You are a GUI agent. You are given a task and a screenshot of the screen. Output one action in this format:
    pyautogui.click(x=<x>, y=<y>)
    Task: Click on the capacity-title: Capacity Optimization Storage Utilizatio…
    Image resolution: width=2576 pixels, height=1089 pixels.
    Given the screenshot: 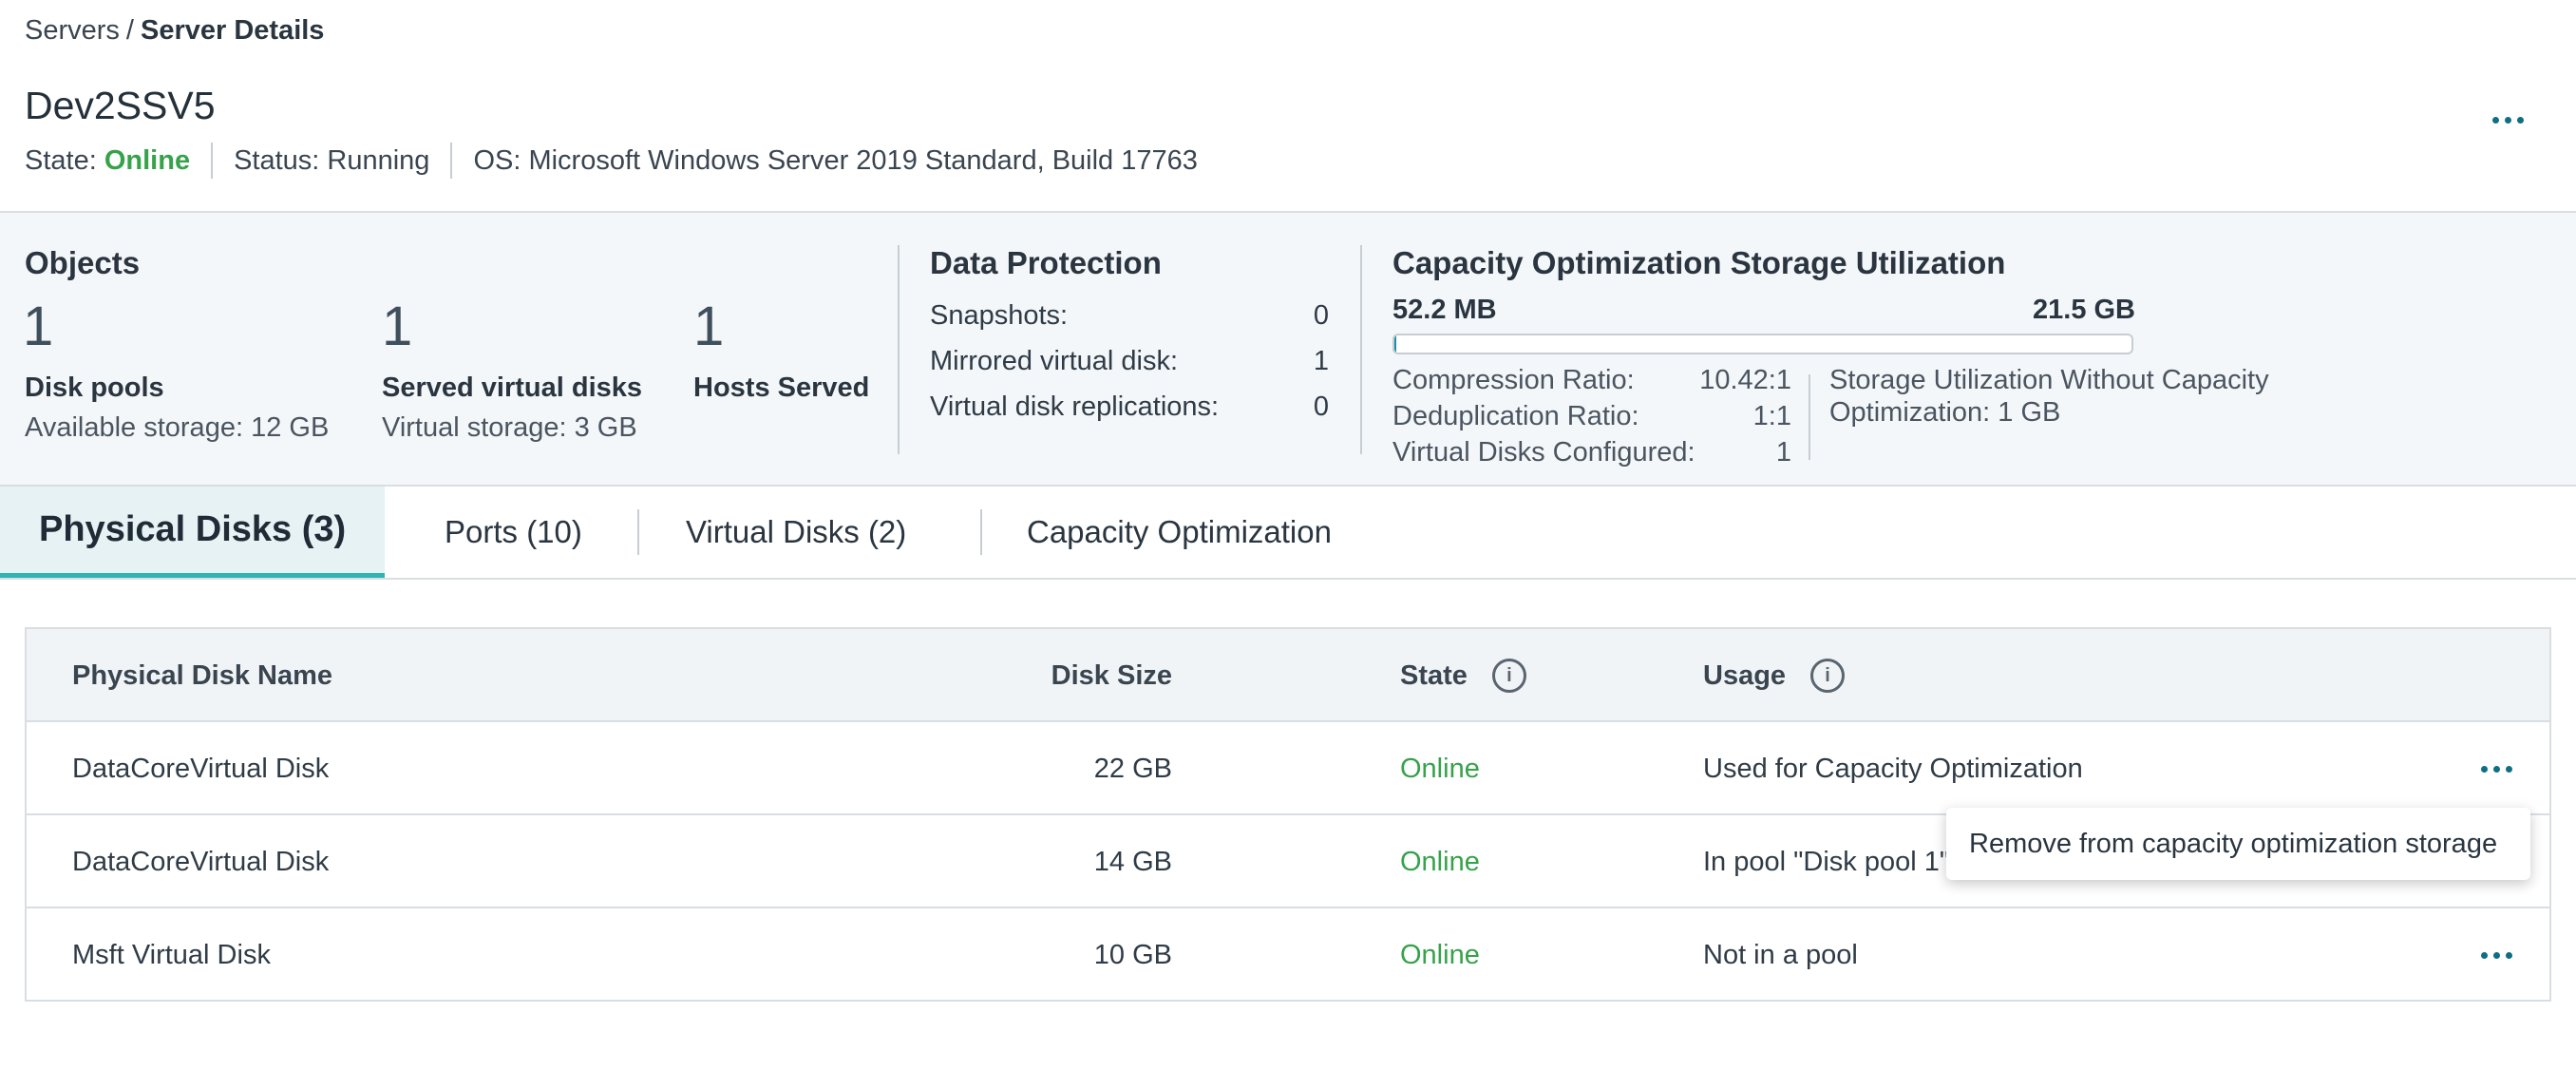 What is the action you would take?
    pyautogui.click(x=1699, y=262)
    